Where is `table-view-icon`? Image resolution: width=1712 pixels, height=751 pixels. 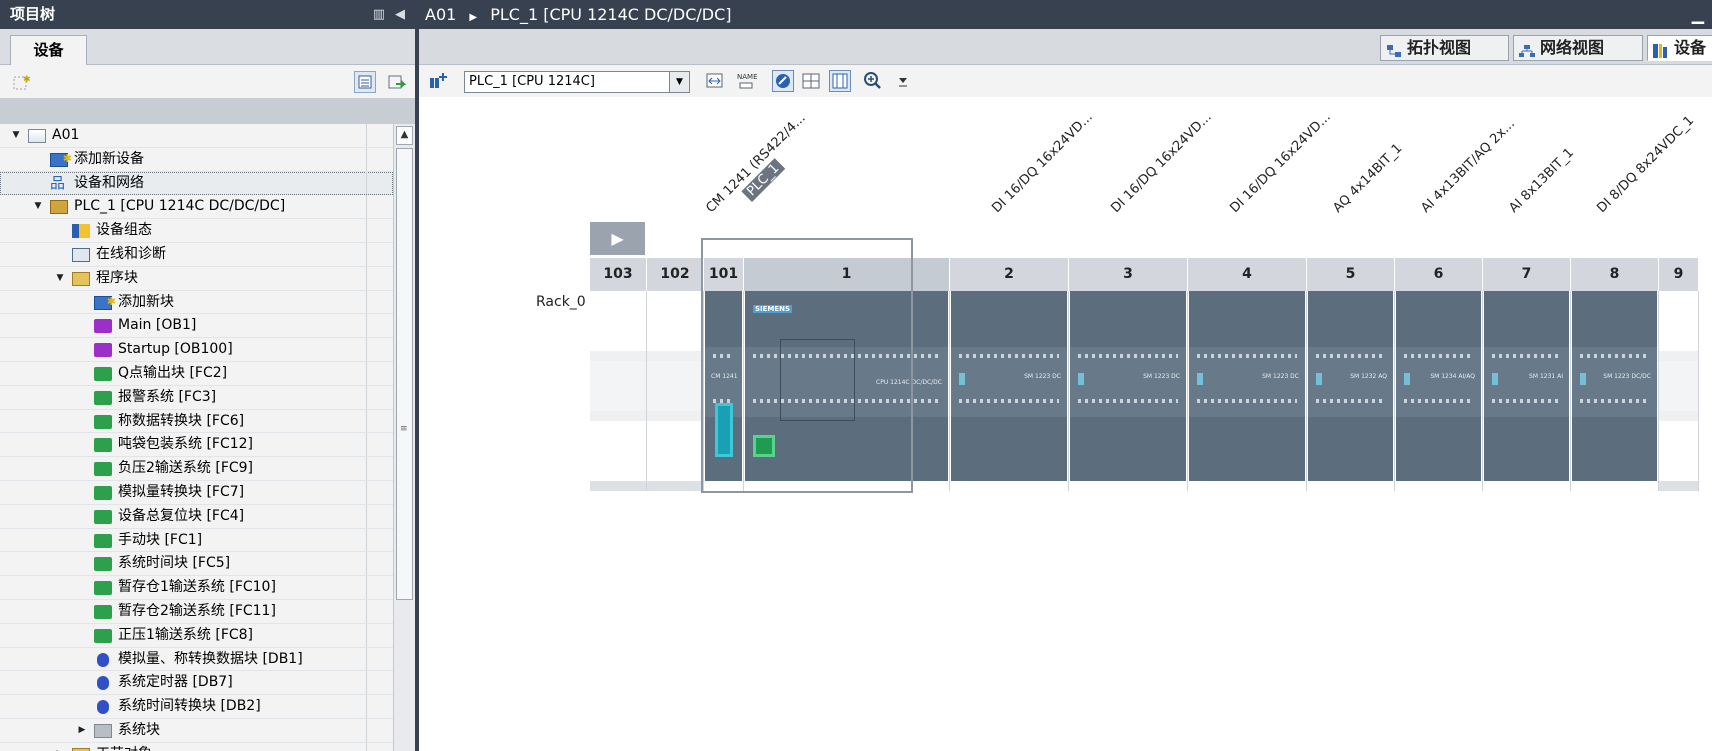
table-view-icon is located at coordinates (840, 81).